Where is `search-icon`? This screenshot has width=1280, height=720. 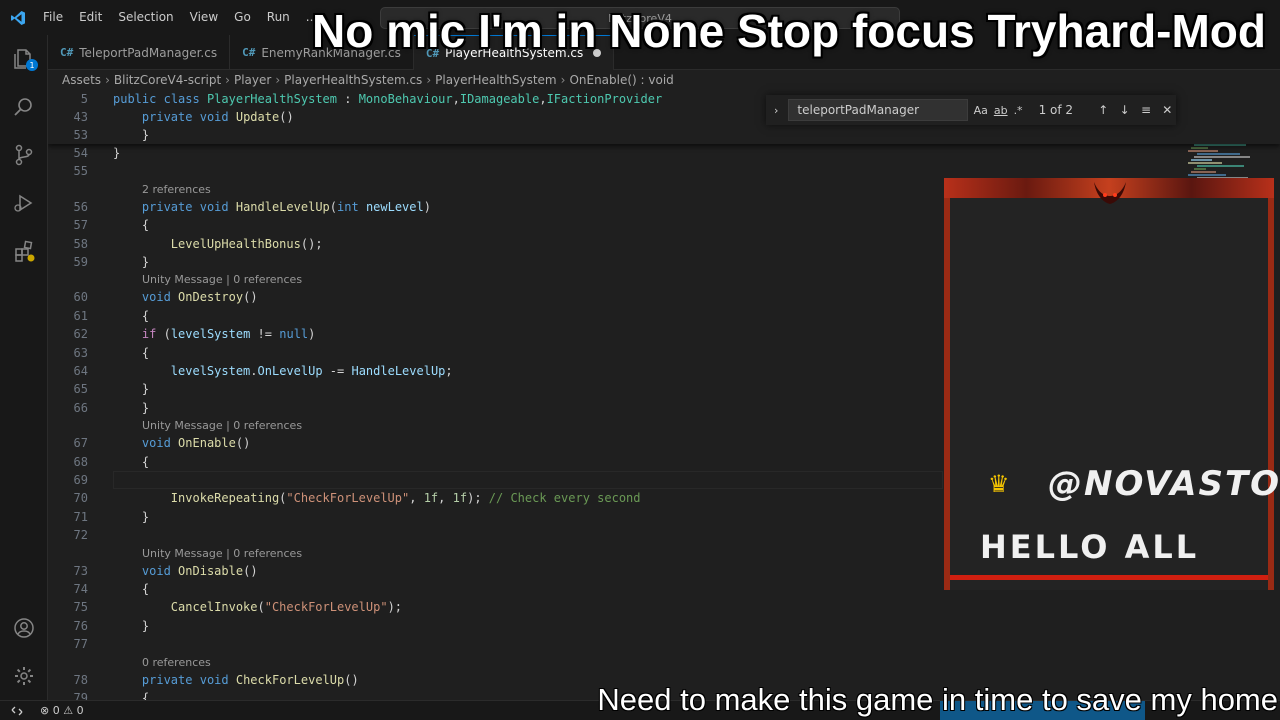
search-icon is located at coordinates (24, 107).